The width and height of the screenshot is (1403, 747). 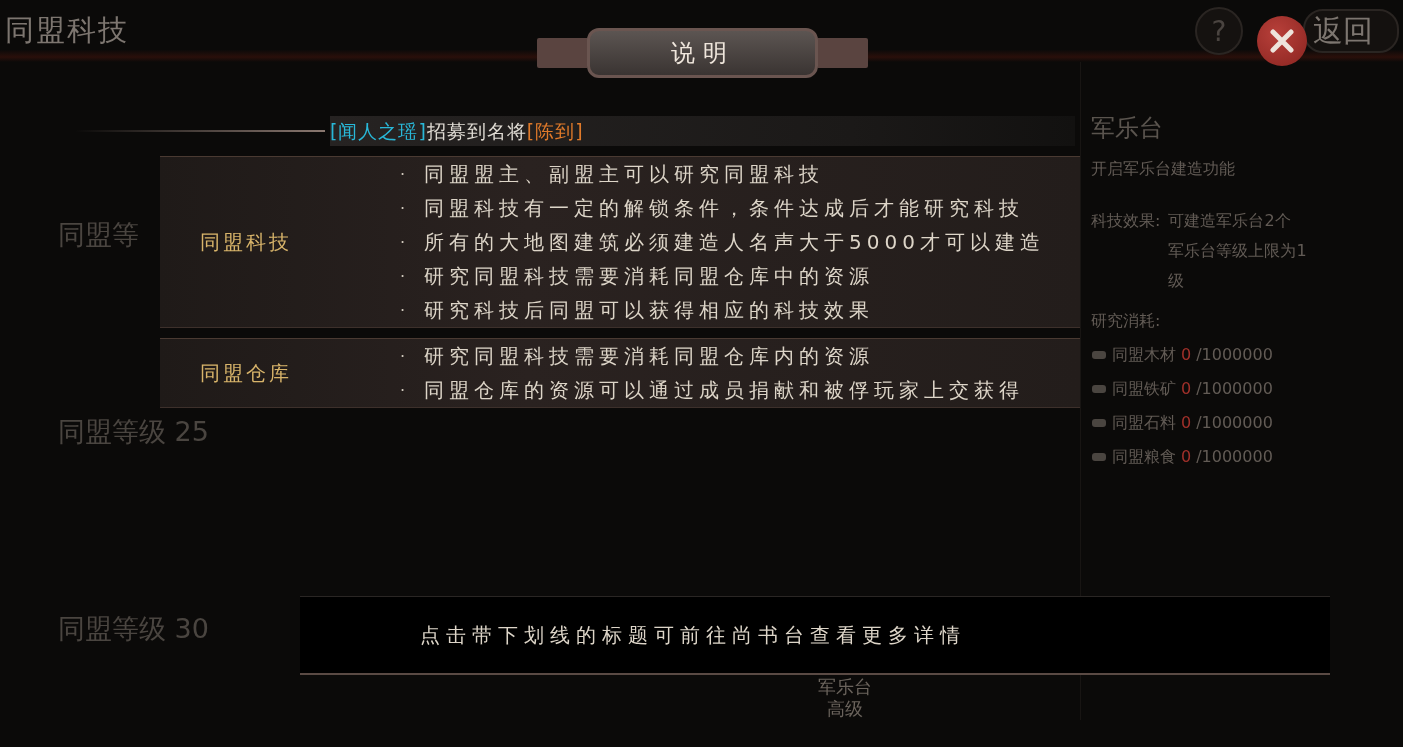 What do you see at coordinates (226, 373) in the screenshot?
I see `section-title: 同盟仓库` at bounding box center [226, 373].